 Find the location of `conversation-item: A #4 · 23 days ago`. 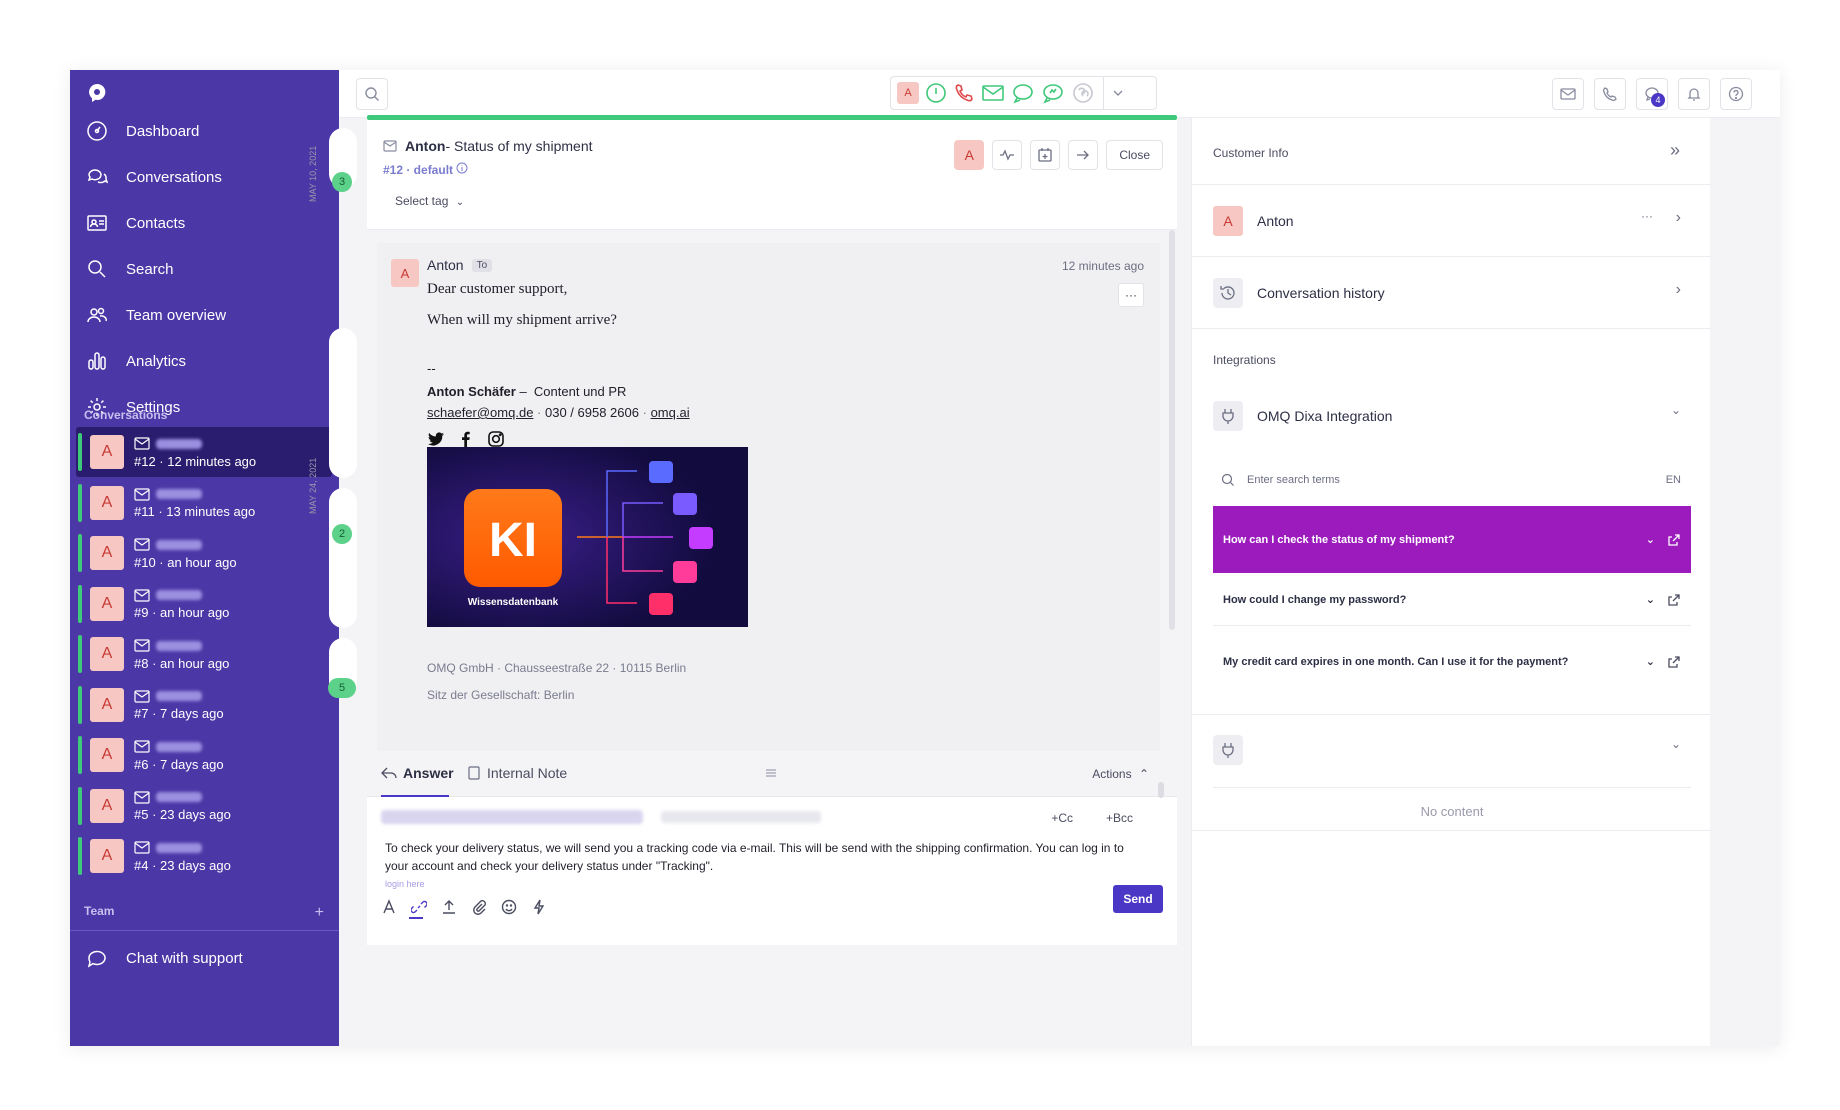

conversation-item: A #4 · 23 days ago is located at coordinates (204, 856).